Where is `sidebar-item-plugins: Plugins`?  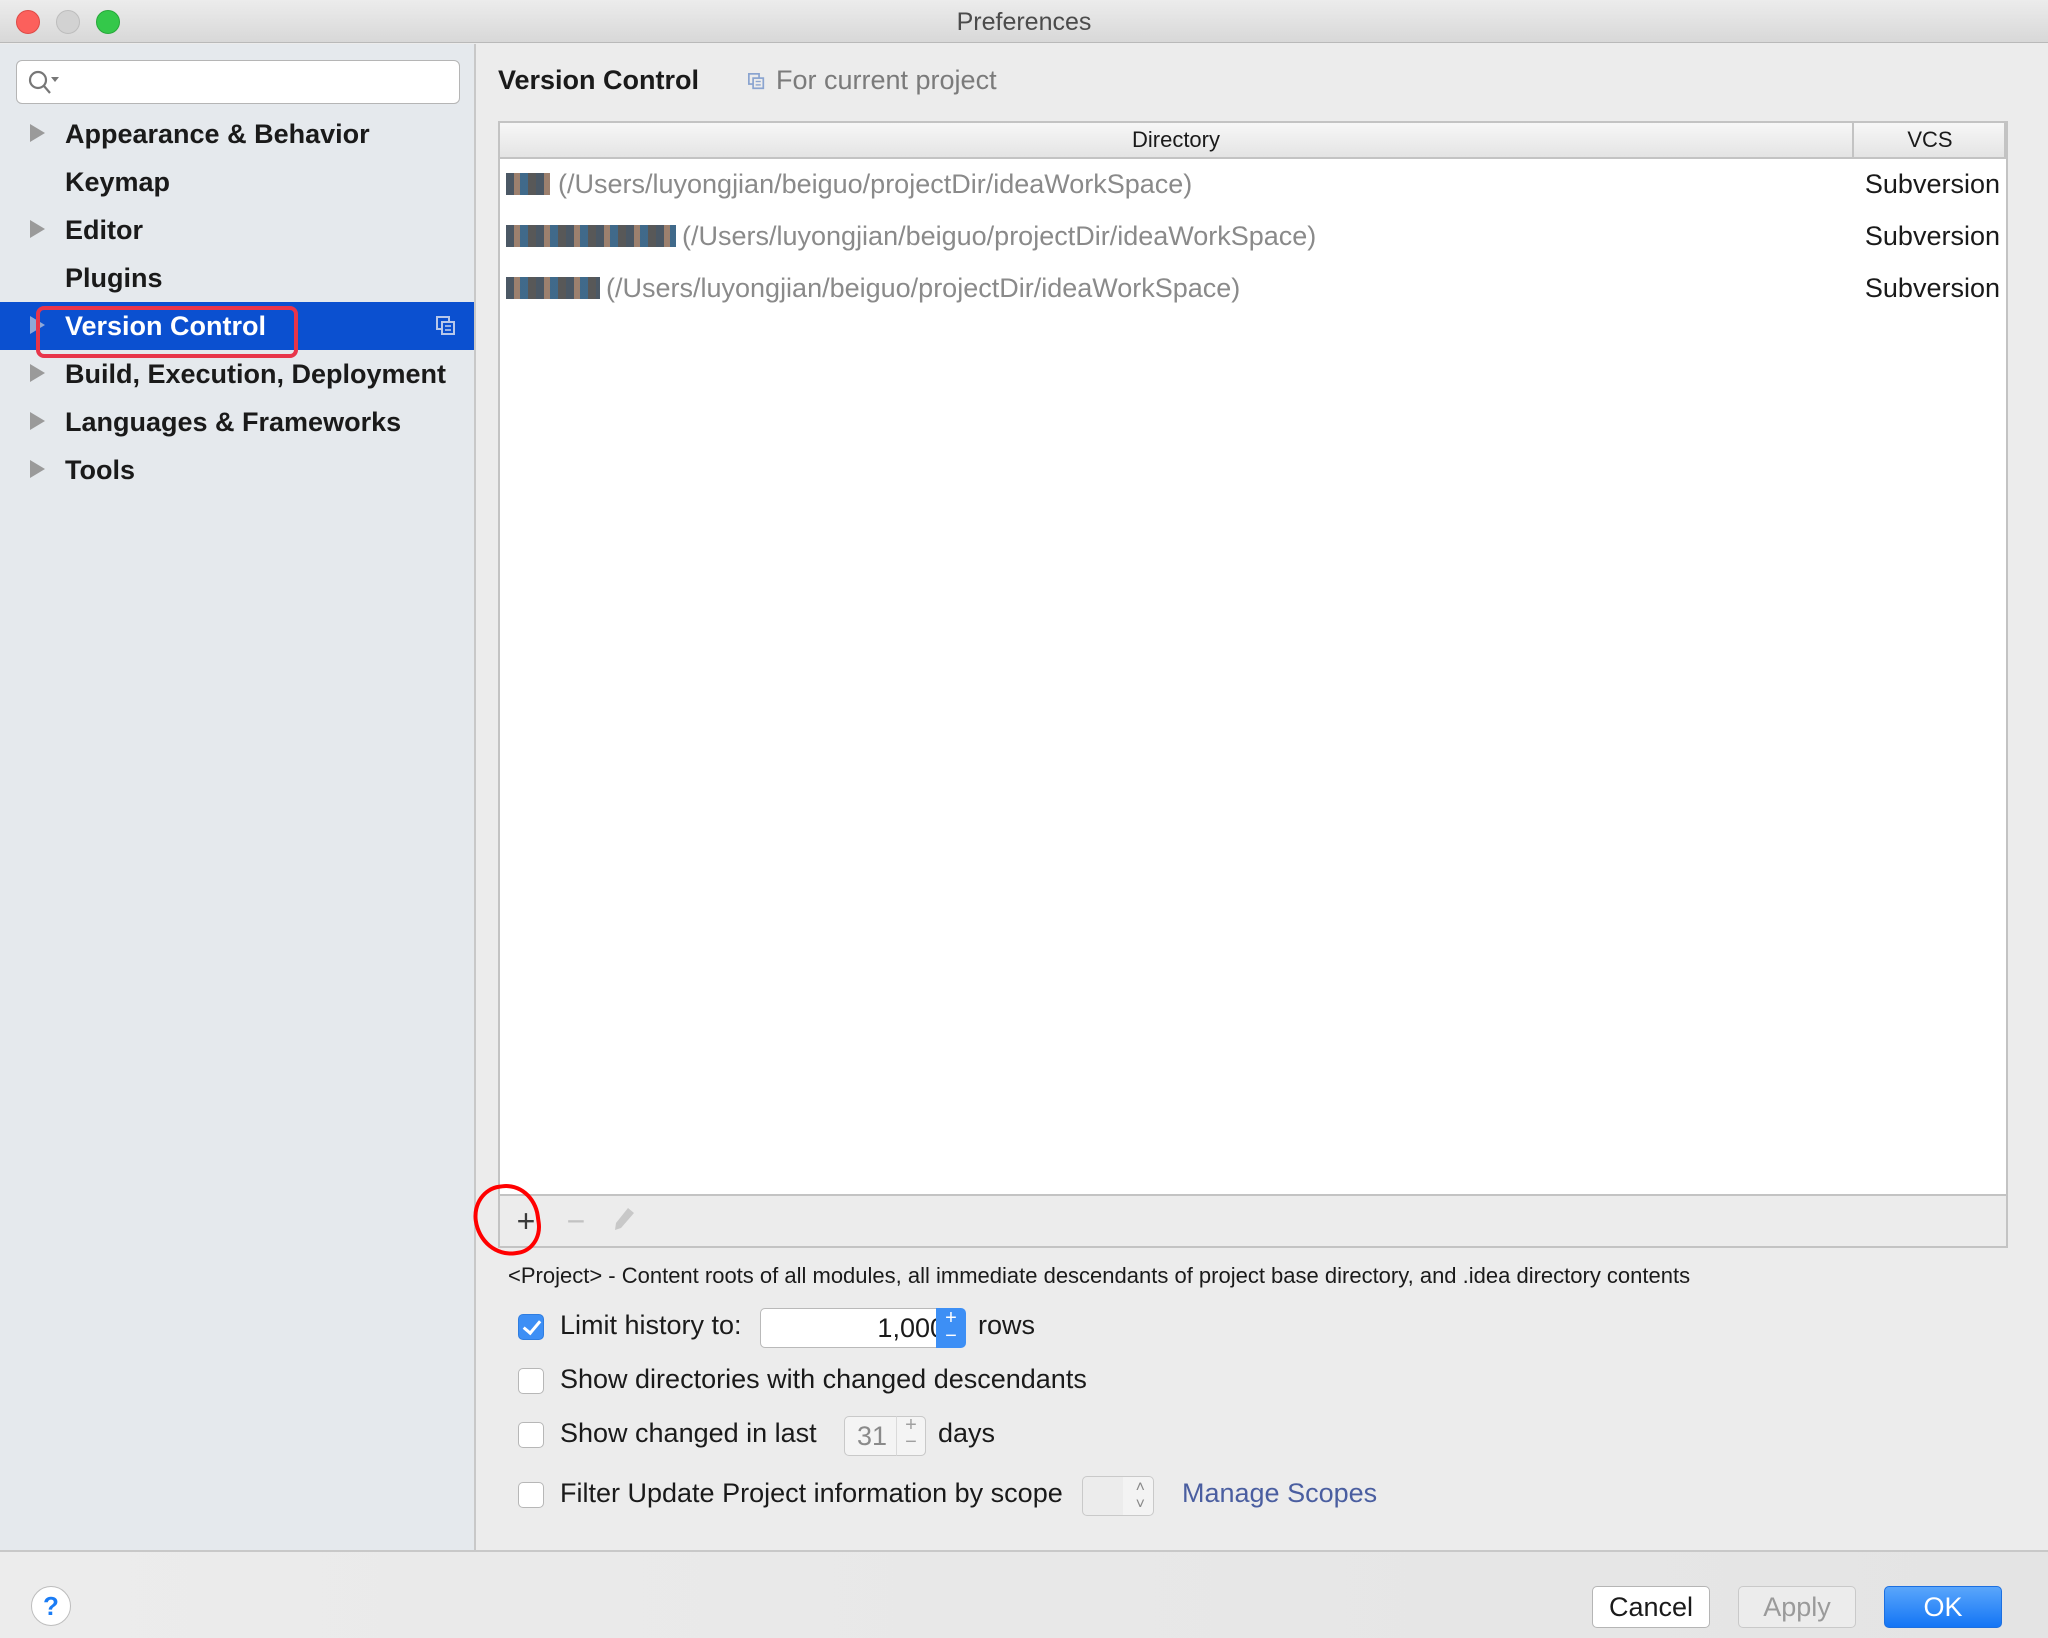 sidebar-item-plugins: Plugins is located at coordinates (237, 278).